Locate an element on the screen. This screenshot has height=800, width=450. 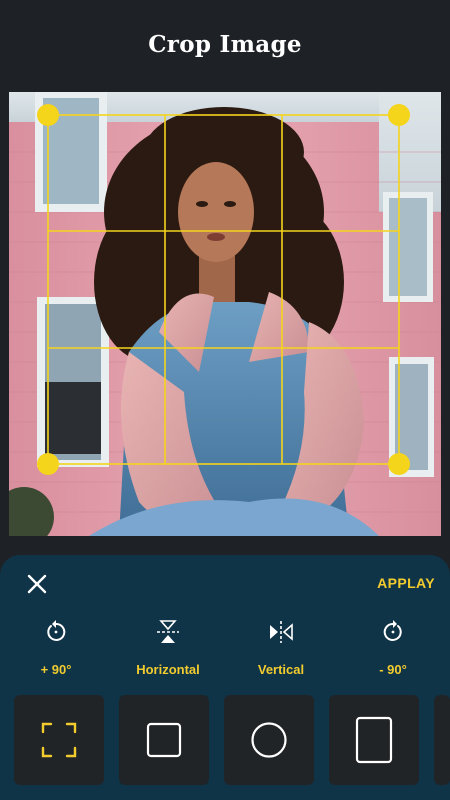
close-icon is located at coordinates (37, 584).